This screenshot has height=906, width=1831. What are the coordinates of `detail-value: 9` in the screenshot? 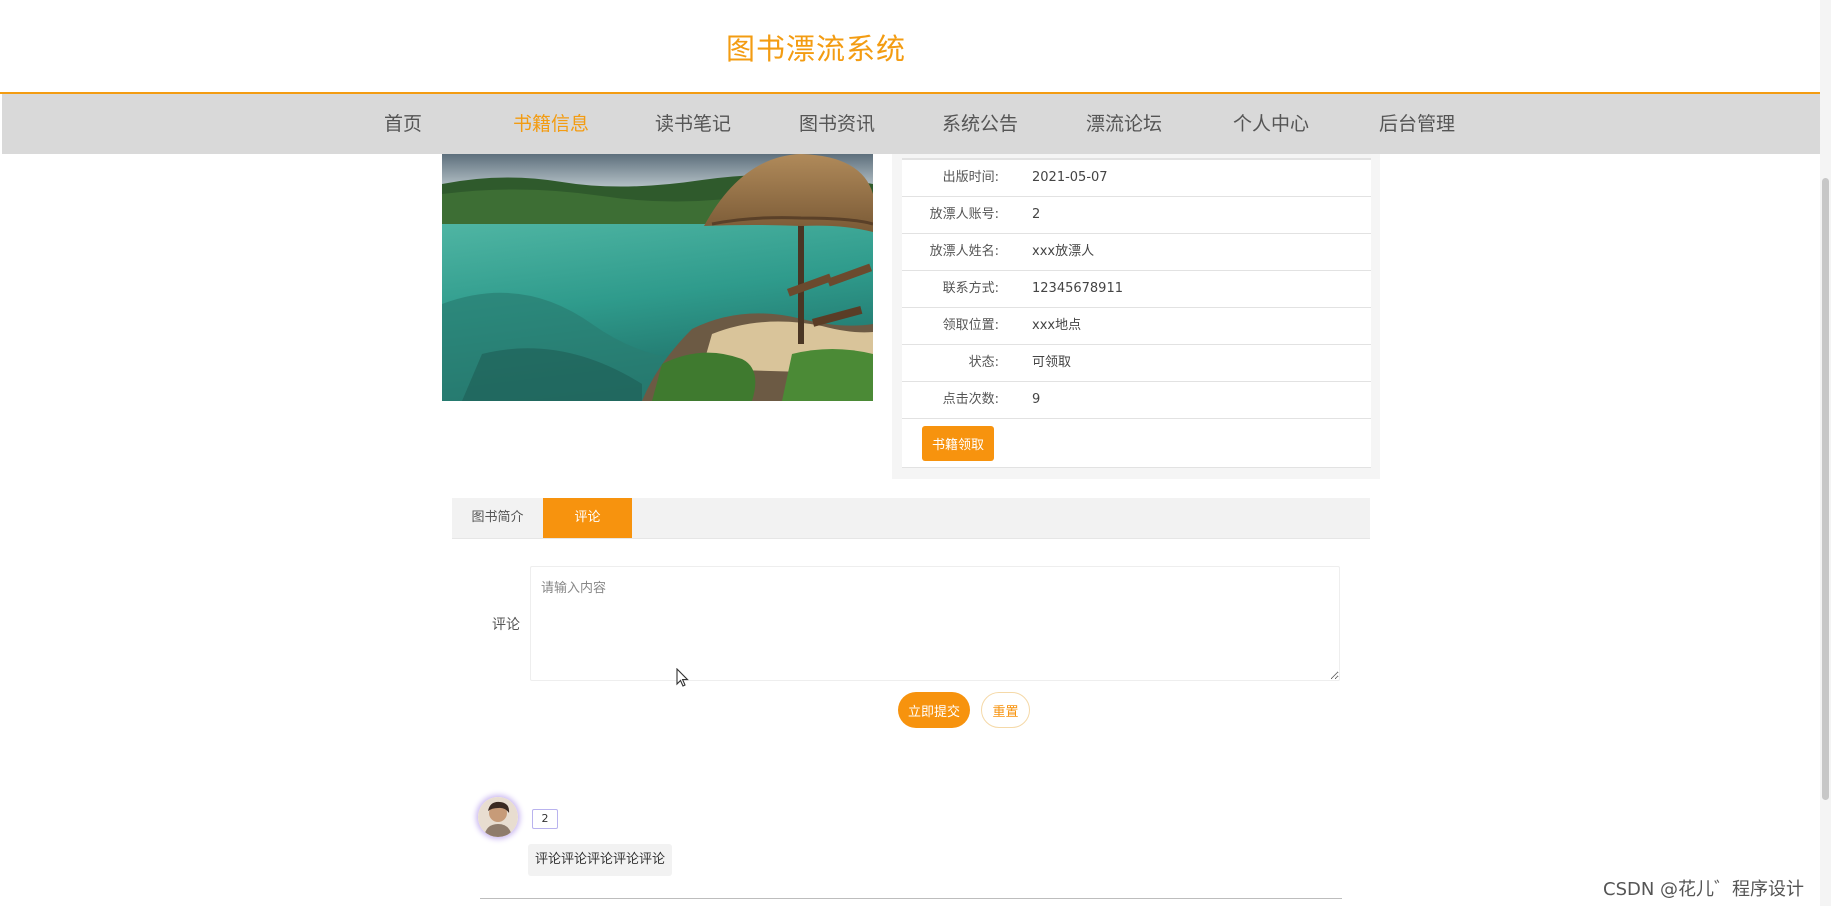 It's located at (1036, 399).